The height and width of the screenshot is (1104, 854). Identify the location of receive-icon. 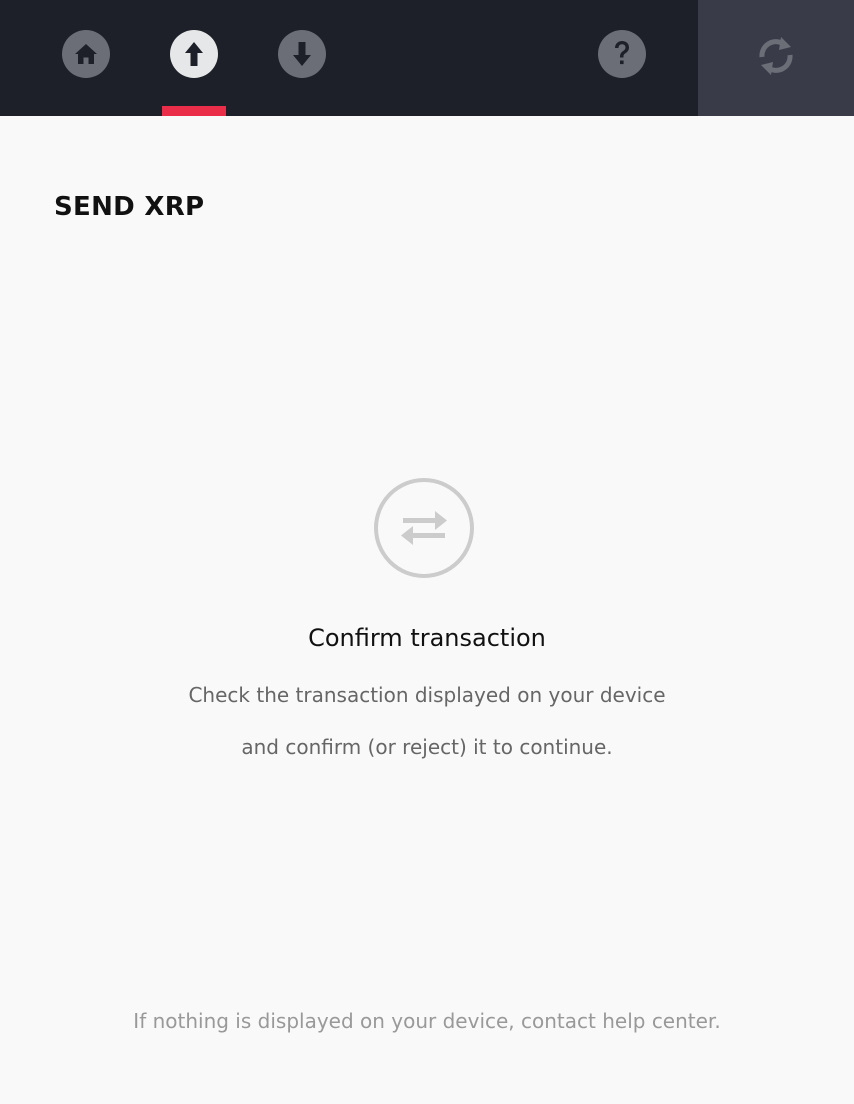
(302, 54).